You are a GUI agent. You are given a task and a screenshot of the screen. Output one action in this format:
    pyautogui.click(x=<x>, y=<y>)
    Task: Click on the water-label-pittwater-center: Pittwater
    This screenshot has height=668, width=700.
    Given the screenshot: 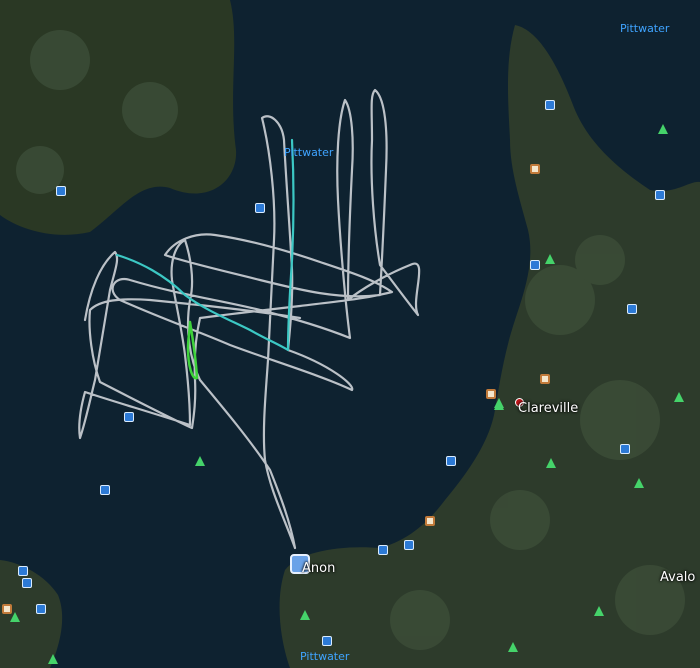 What is the action you would take?
    pyautogui.click(x=309, y=152)
    